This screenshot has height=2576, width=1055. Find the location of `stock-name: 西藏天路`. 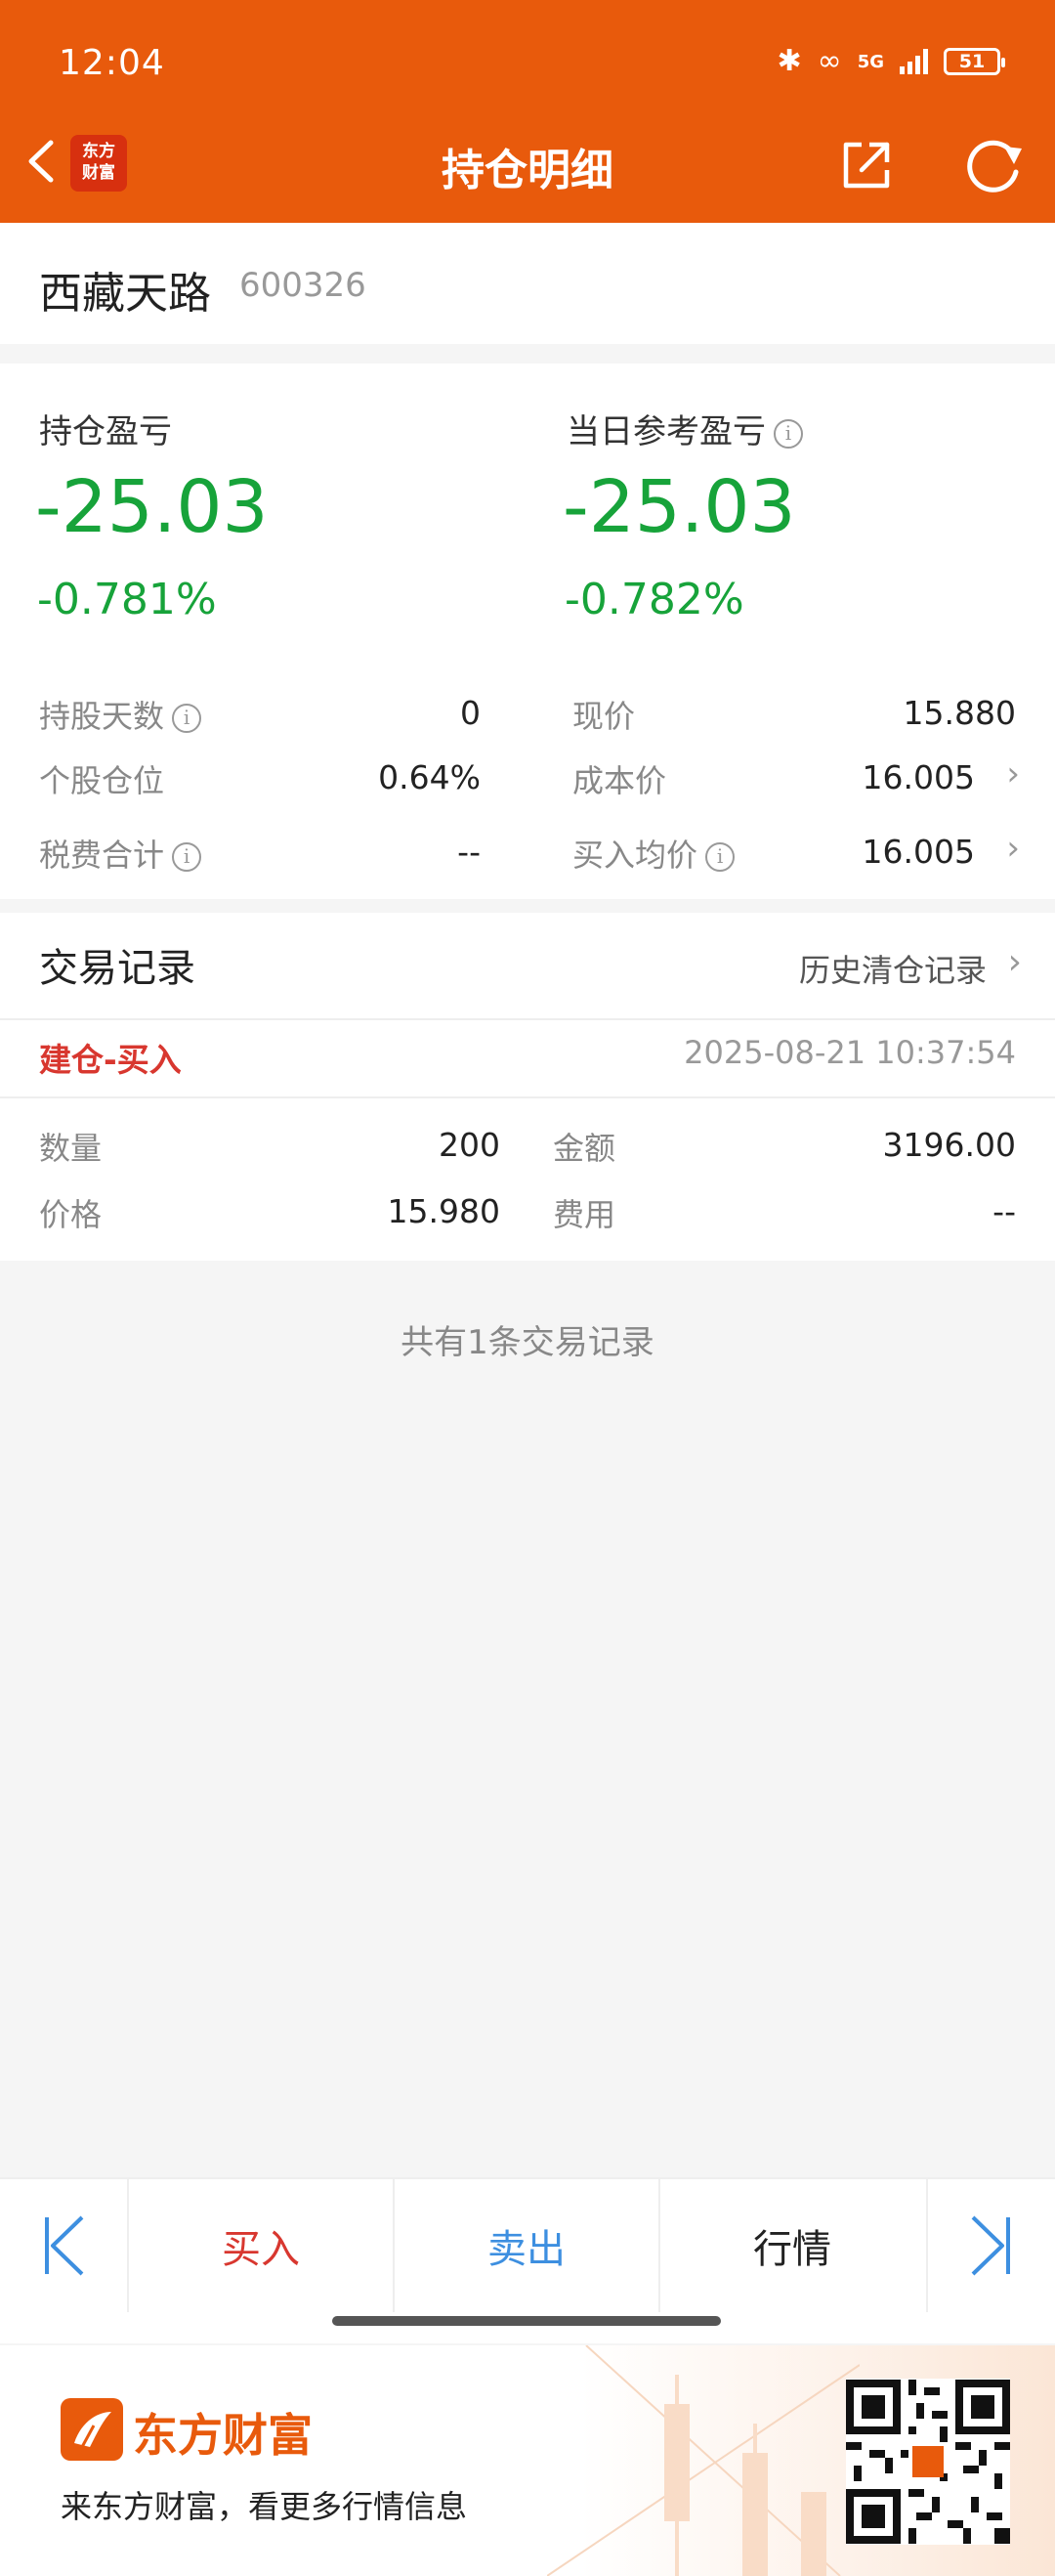

stock-name: 西藏天路 is located at coordinates (125, 294).